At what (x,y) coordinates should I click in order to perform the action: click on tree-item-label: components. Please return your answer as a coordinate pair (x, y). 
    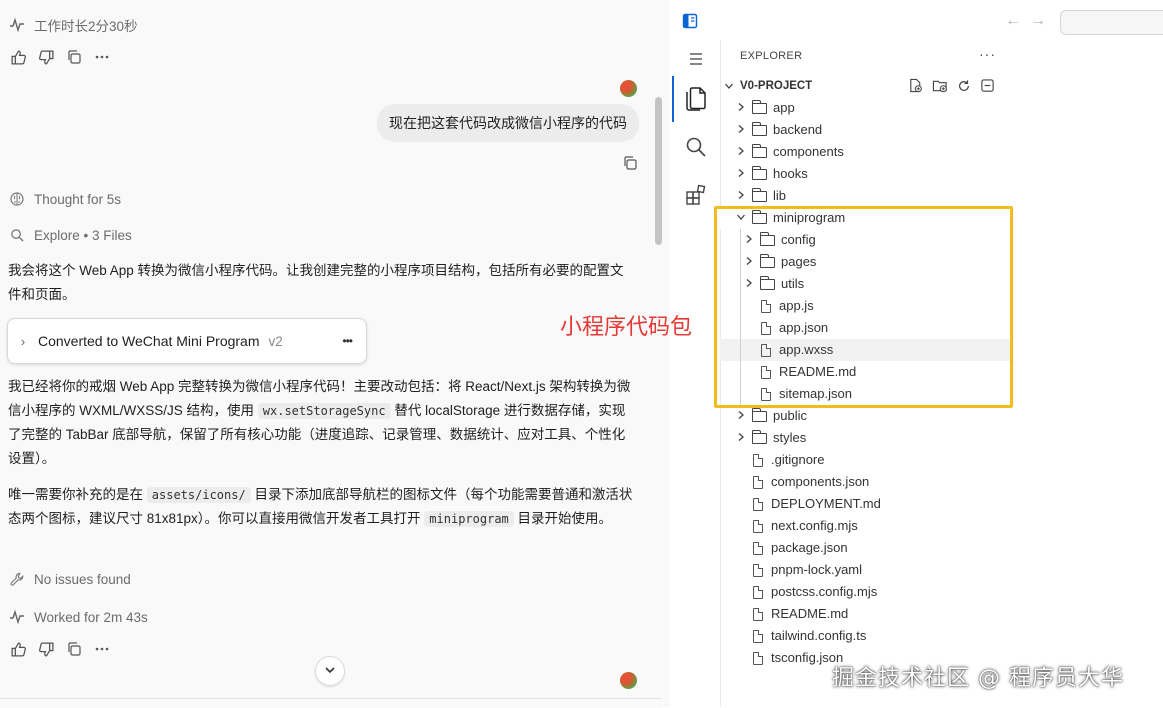
    Looking at the image, I should click on (808, 151).